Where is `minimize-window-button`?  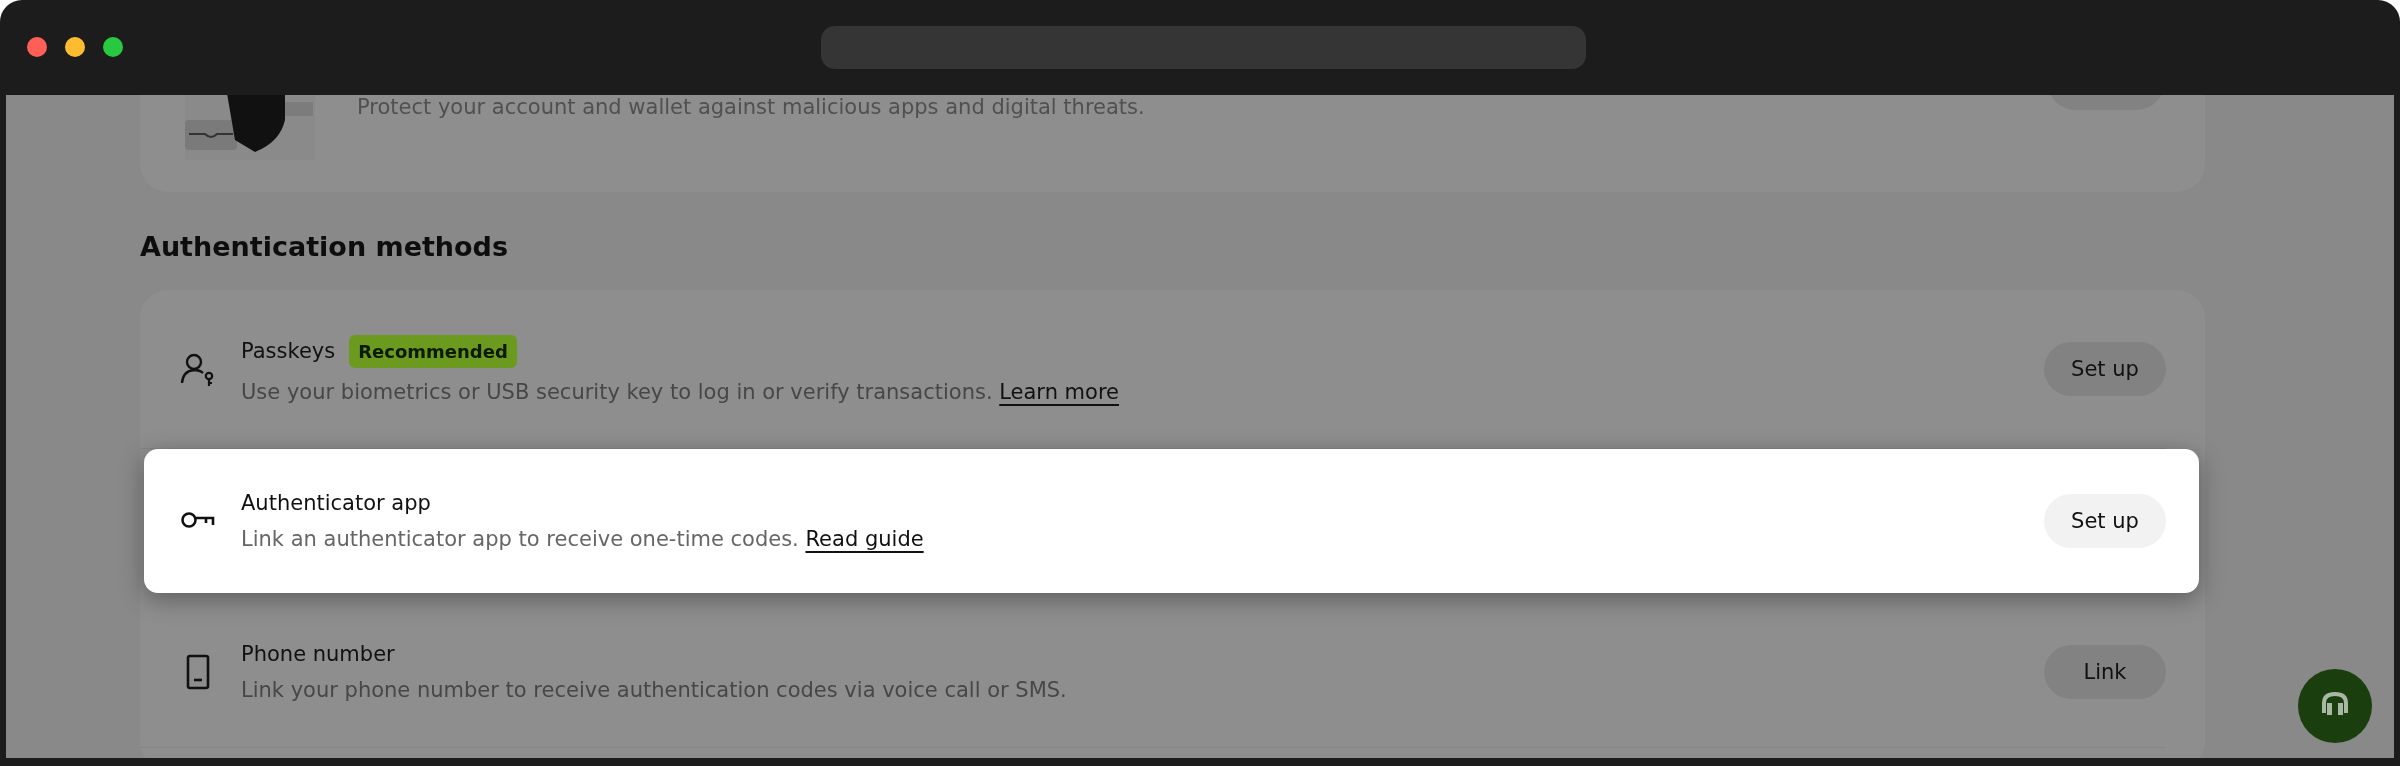 minimize-window-button is located at coordinates (75, 46).